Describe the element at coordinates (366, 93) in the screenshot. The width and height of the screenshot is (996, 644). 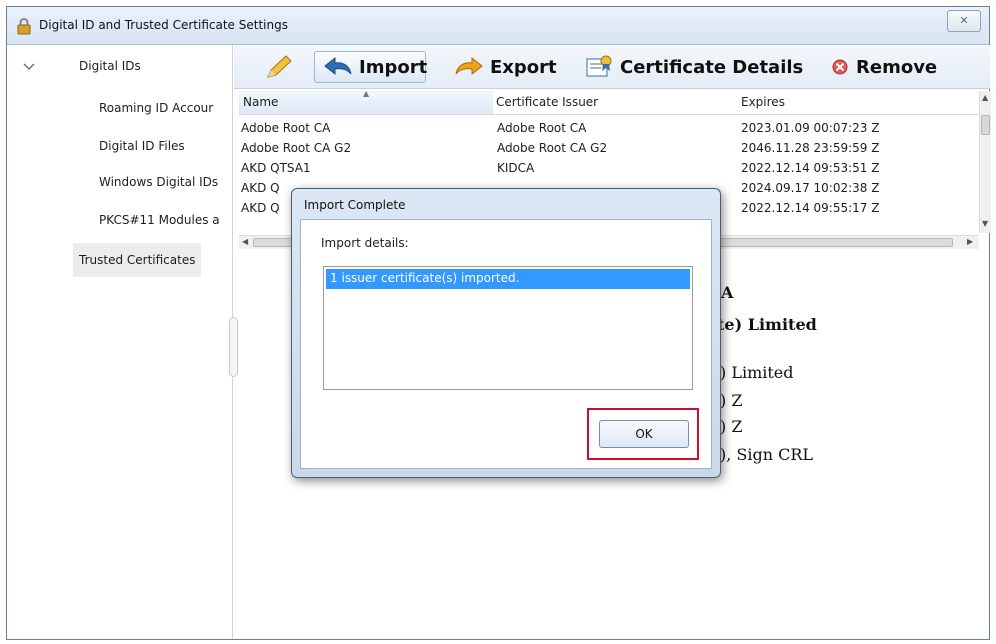
I see `sort-caret-icon: ▲` at that location.